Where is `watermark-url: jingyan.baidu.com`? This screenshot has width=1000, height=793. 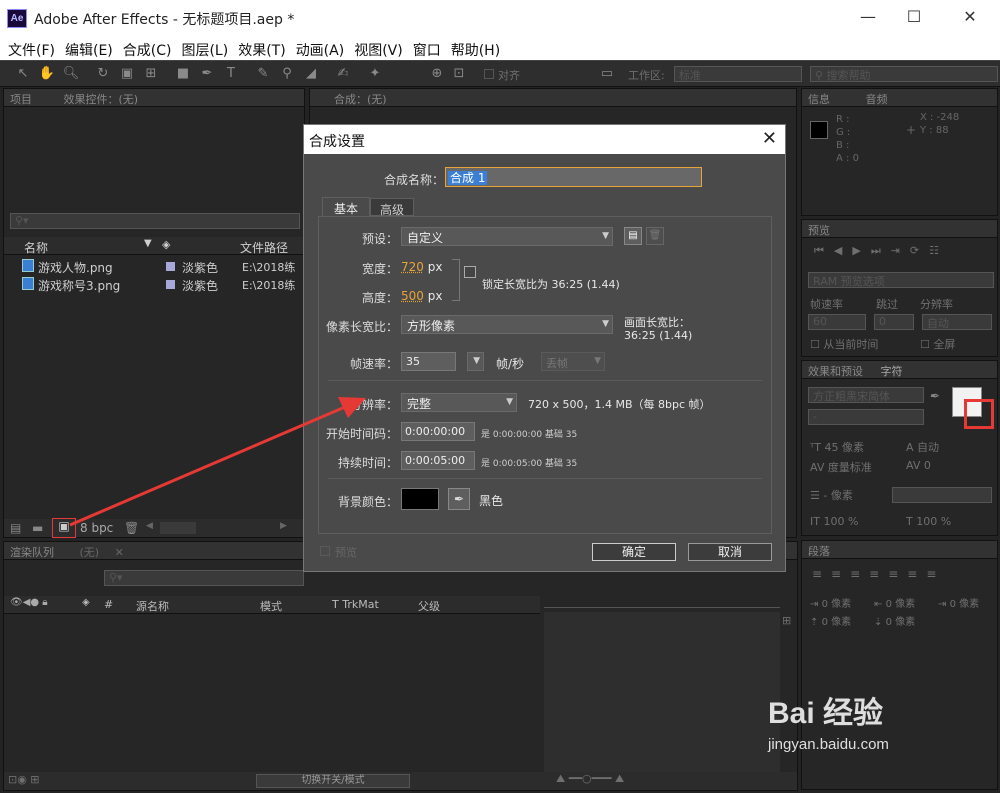 watermark-url: jingyan.baidu.com is located at coordinates (828, 744).